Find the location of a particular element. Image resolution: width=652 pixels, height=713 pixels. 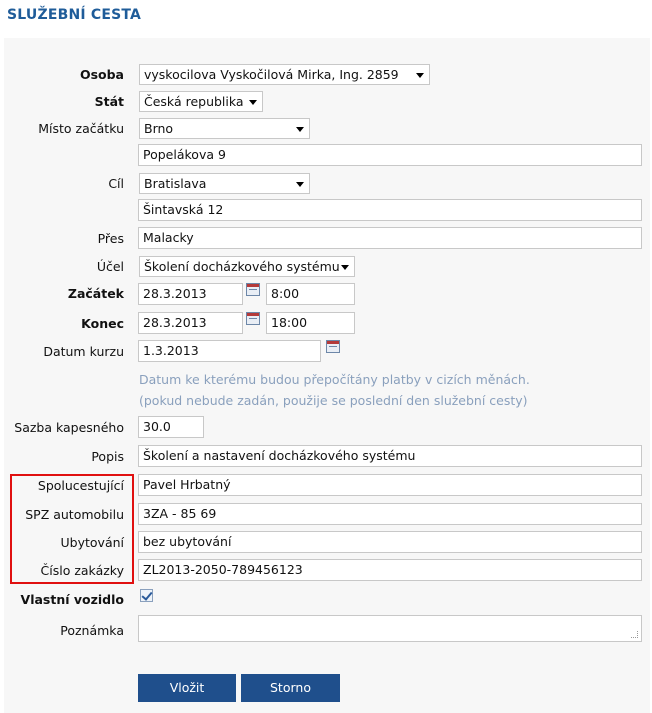

stat-value: Česká republika is located at coordinates (194, 101).